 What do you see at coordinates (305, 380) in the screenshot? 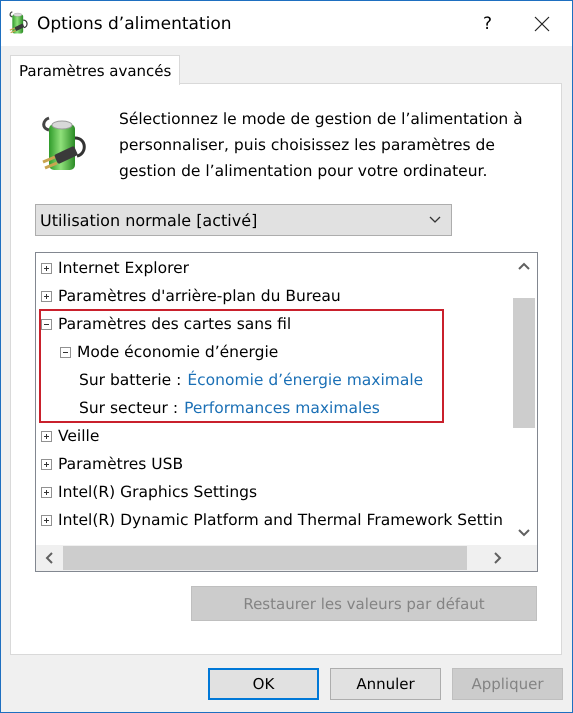
I see `setting-value-link: Économie d’énergie maximale` at bounding box center [305, 380].